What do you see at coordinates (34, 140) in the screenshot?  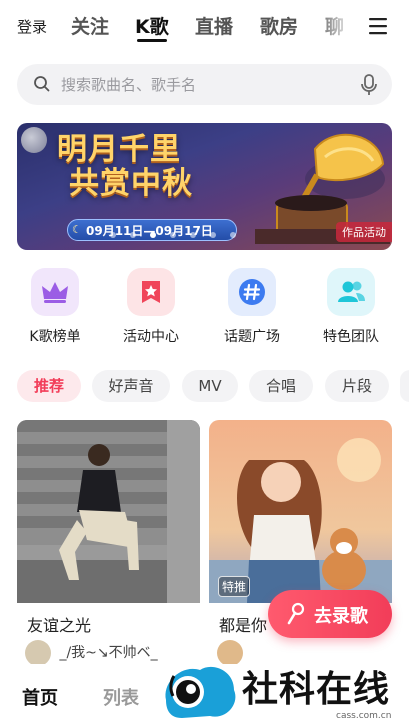 I see `moon-decoration` at bounding box center [34, 140].